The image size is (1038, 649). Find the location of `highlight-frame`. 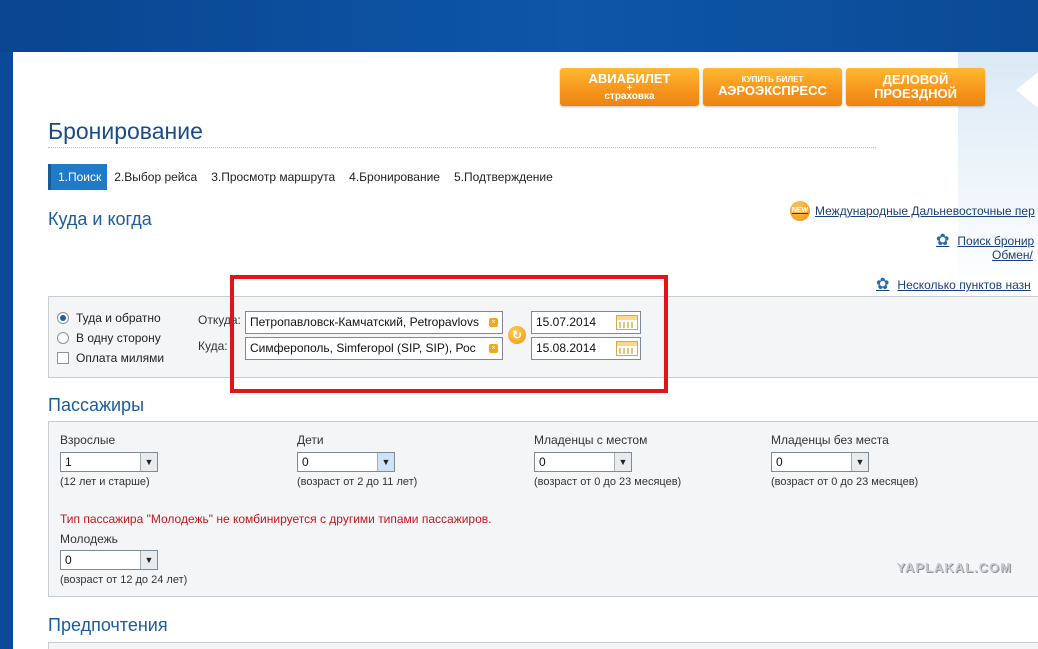

highlight-frame is located at coordinates (449, 334).